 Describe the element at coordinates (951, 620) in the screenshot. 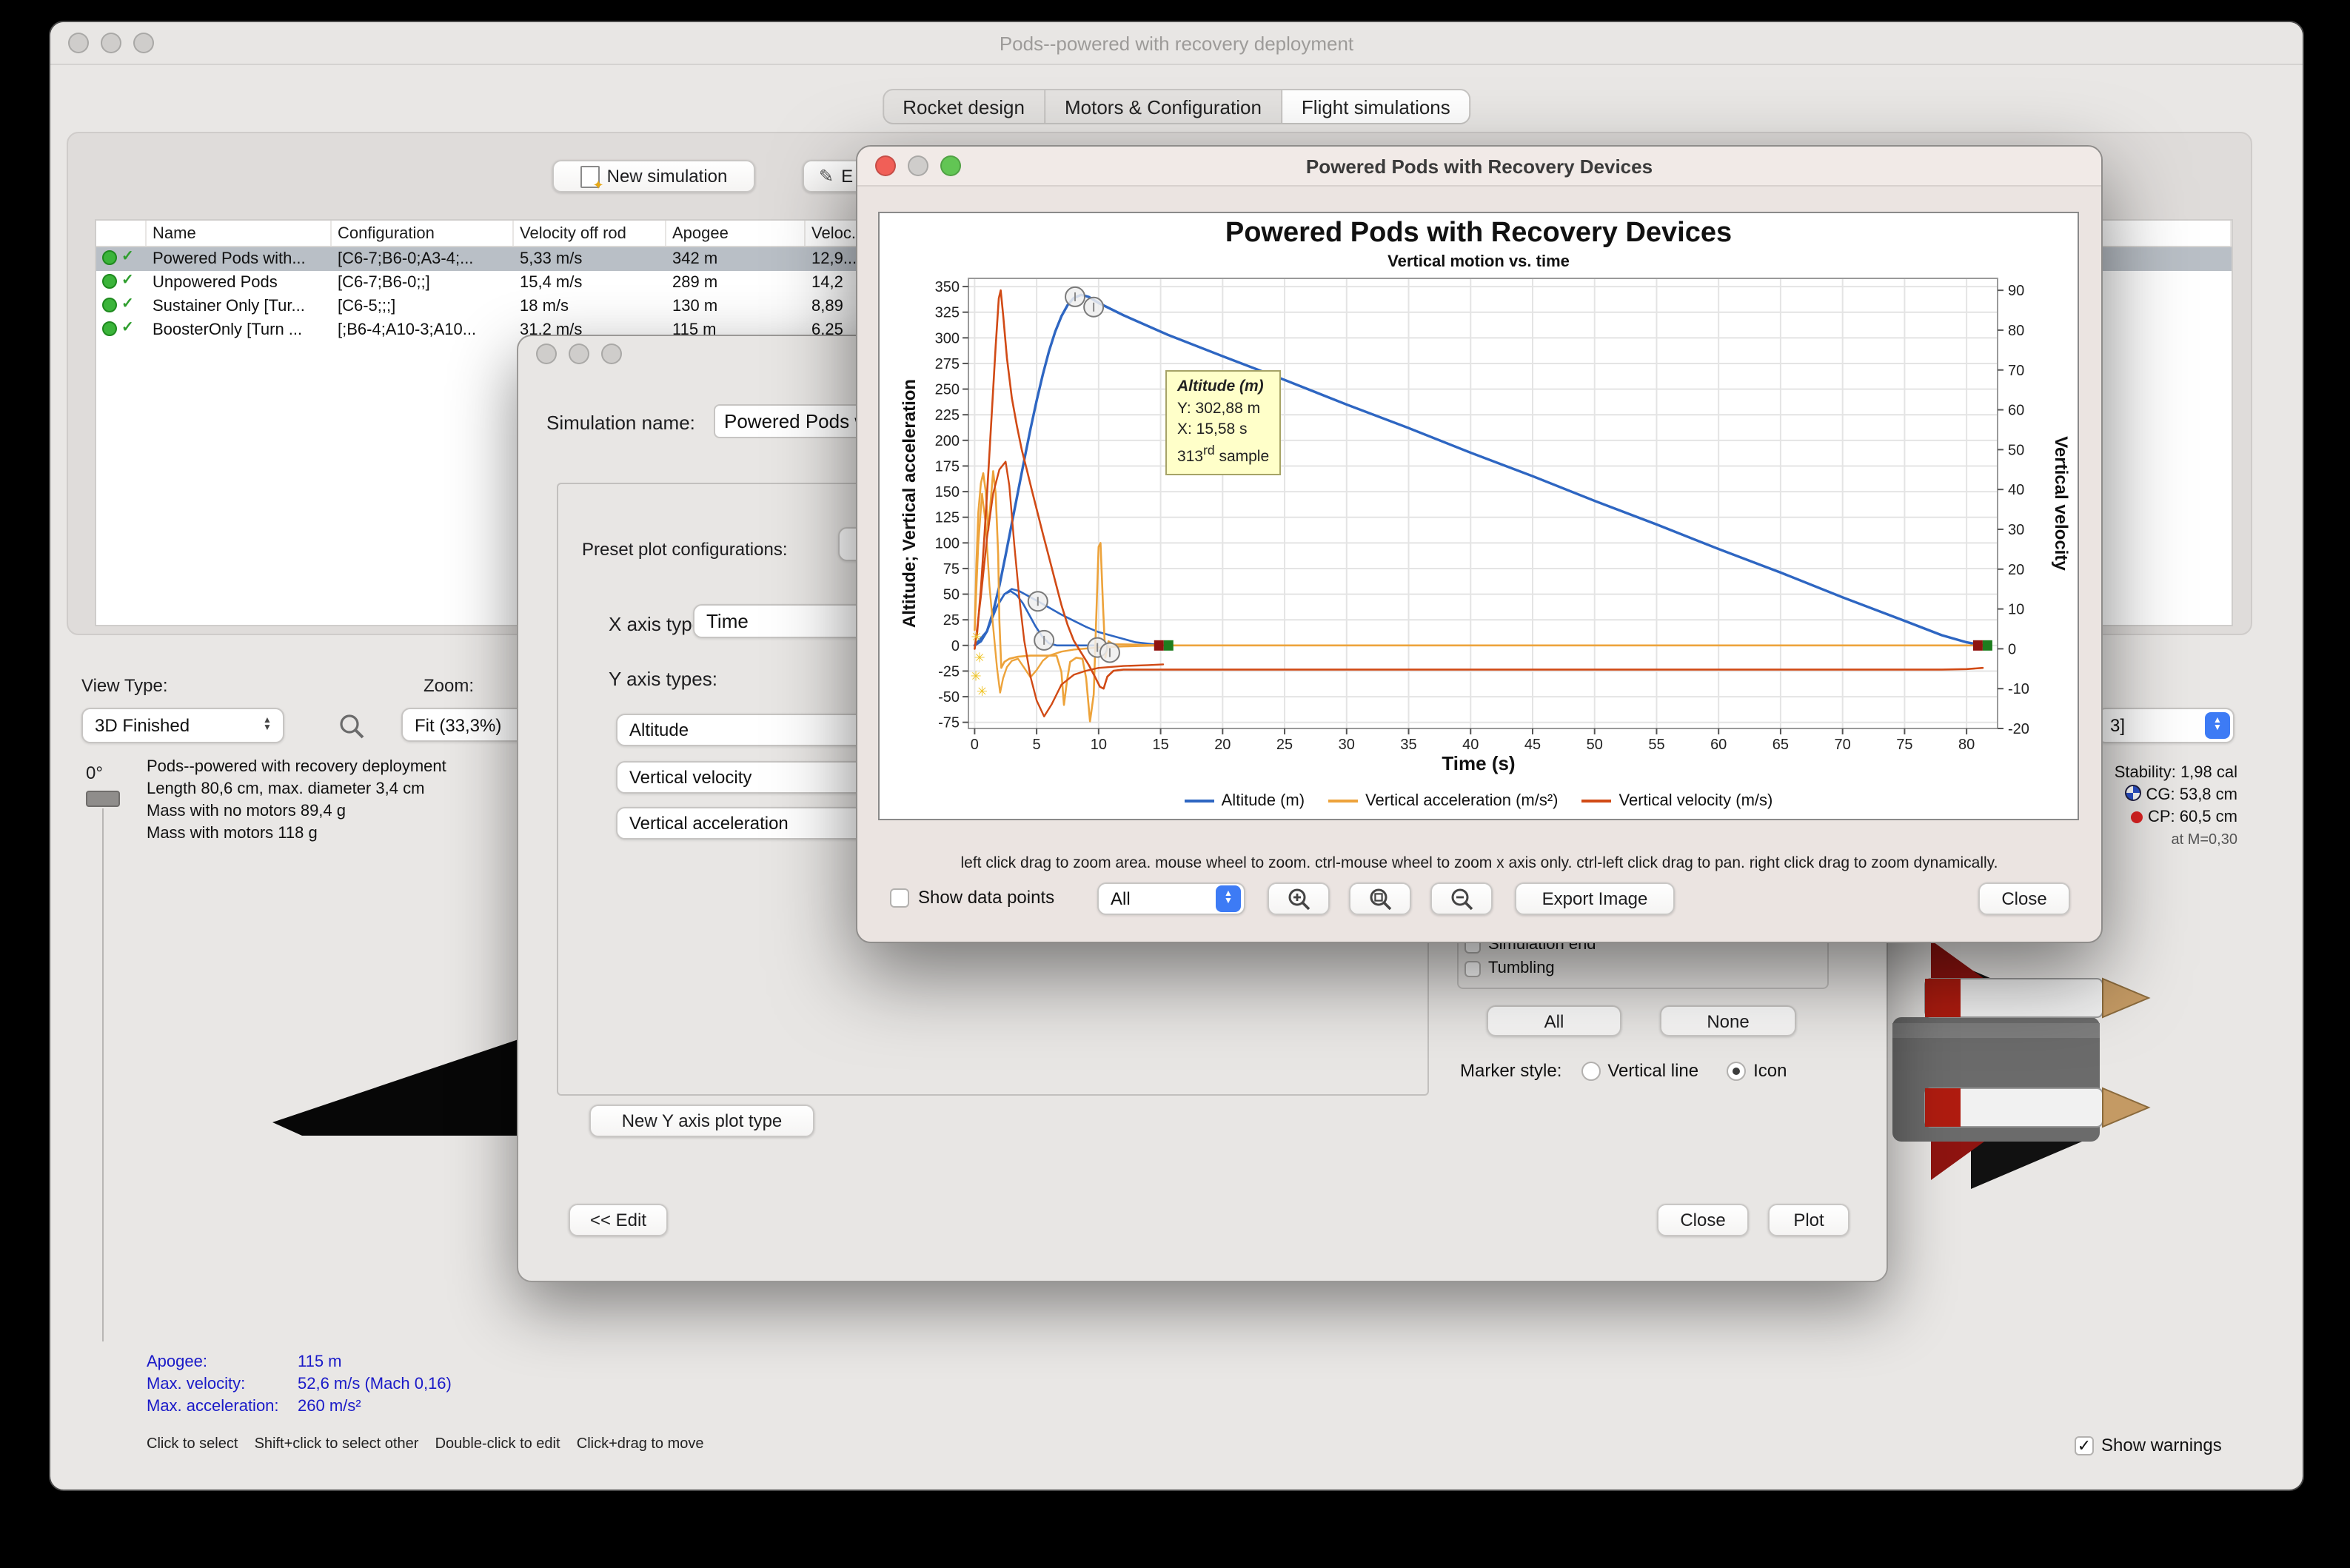

I see `svg-text: 25` at that location.